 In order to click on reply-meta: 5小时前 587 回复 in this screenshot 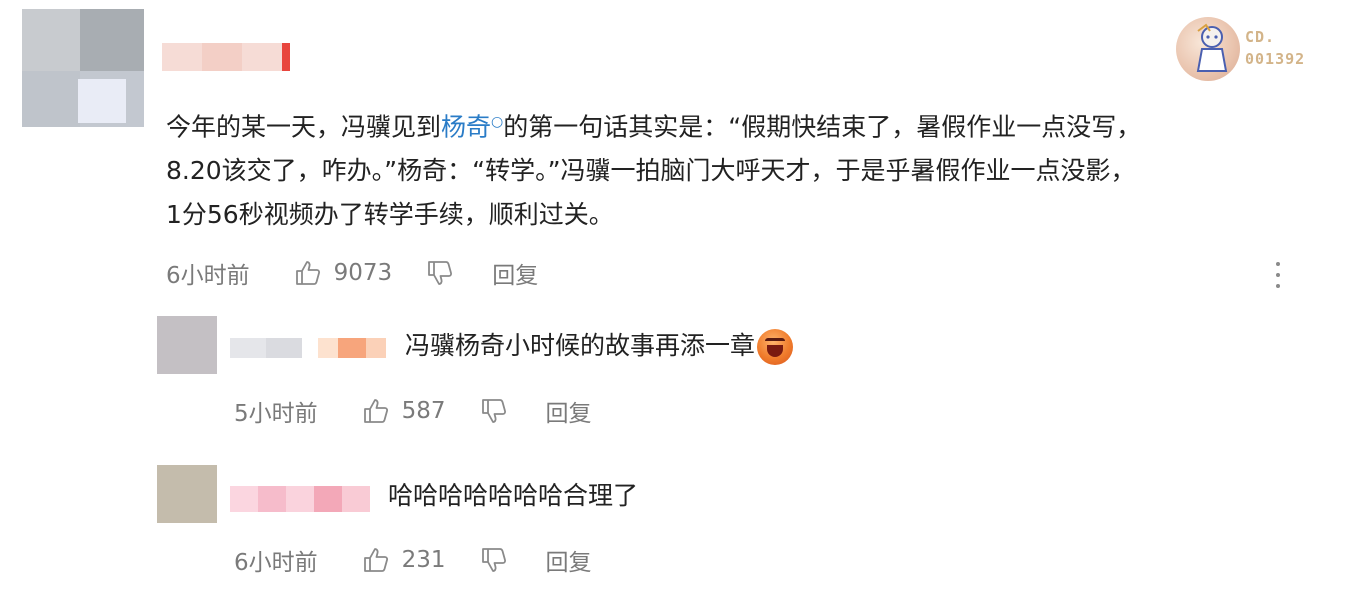, I will do `click(413, 411)`.